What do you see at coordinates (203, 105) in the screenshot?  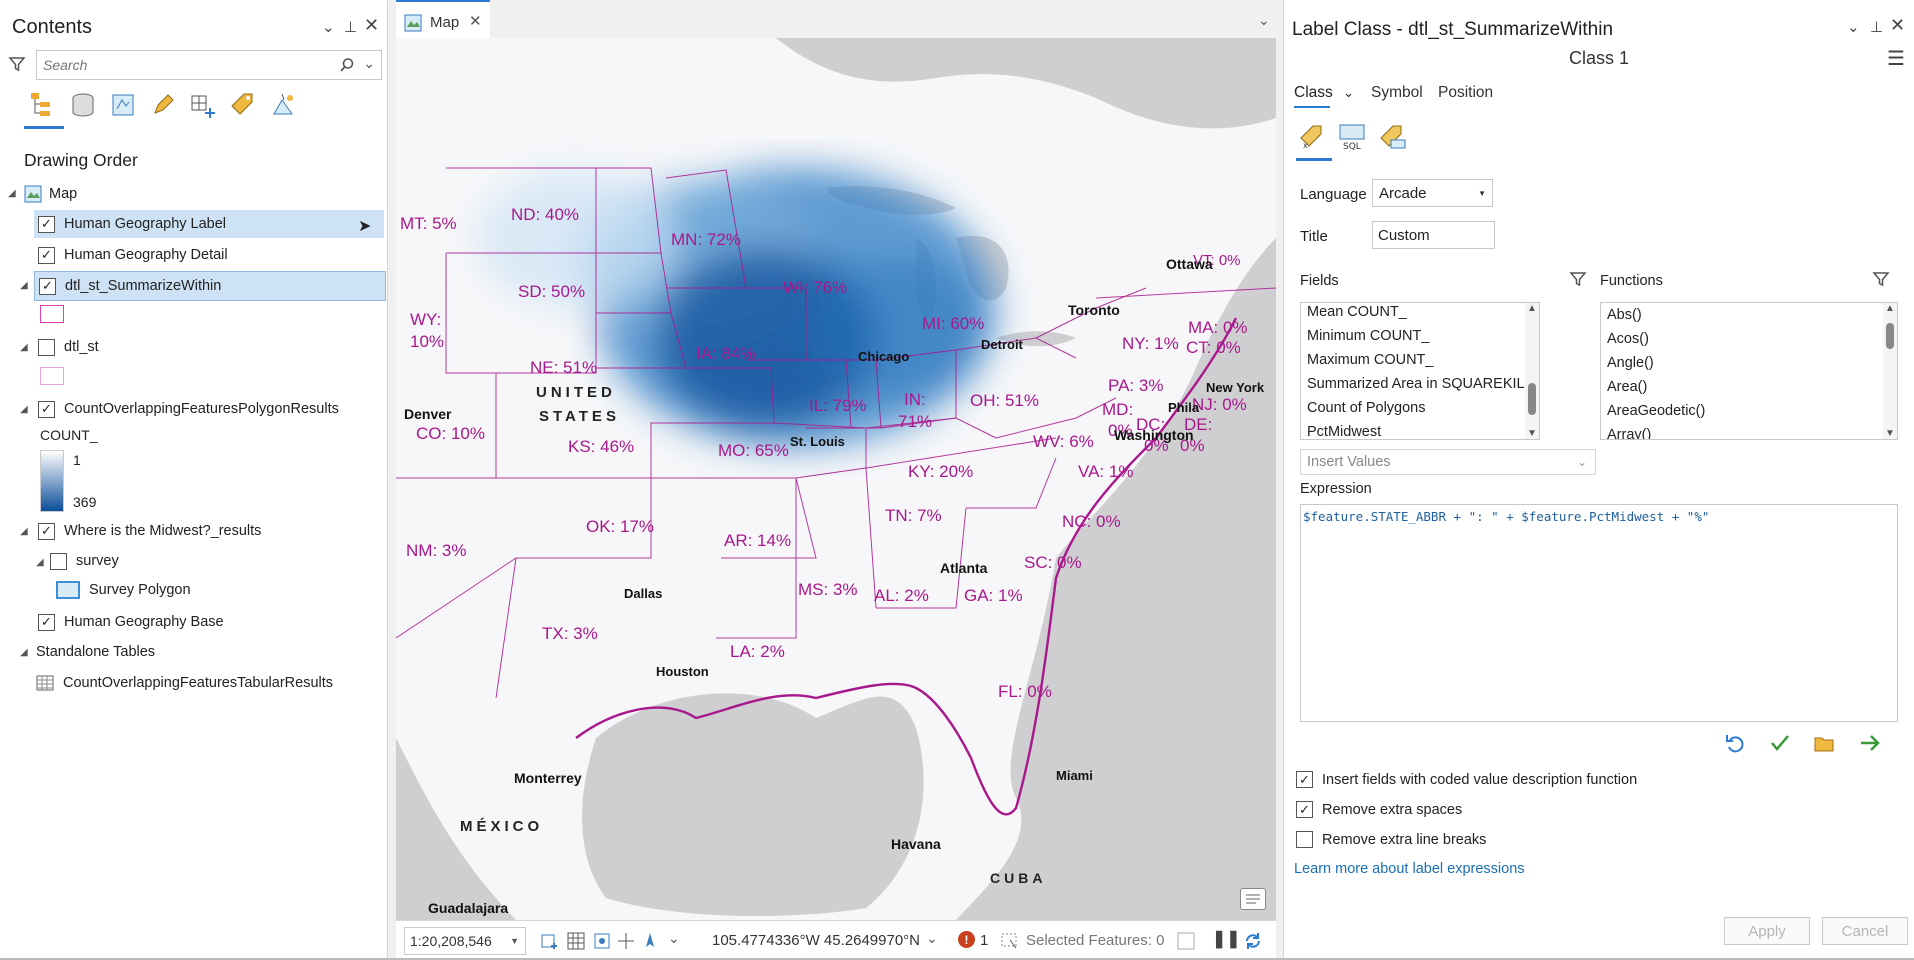 I see `list-by-snapping-icon` at bounding box center [203, 105].